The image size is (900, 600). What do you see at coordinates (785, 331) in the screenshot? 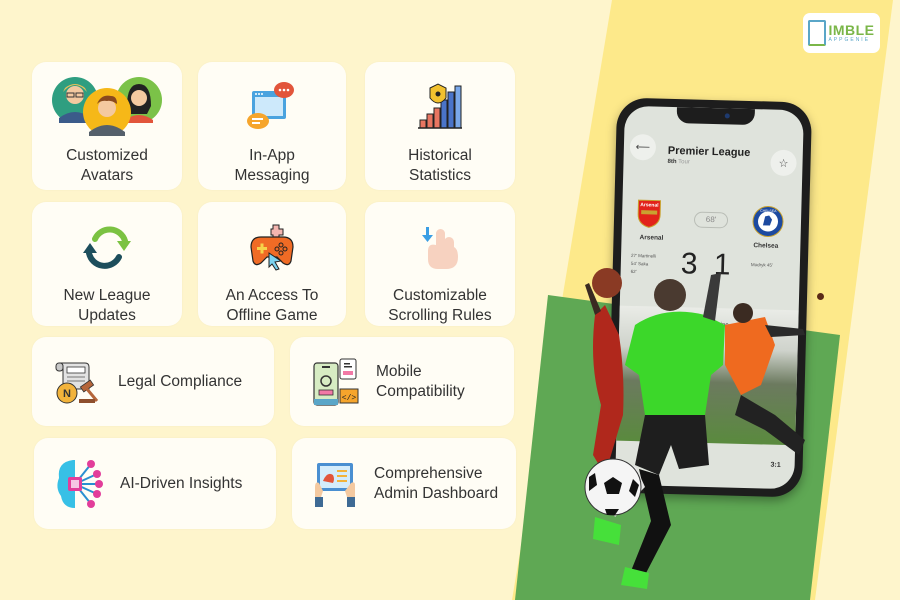
I see `orange-player-arm` at bounding box center [785, 331].